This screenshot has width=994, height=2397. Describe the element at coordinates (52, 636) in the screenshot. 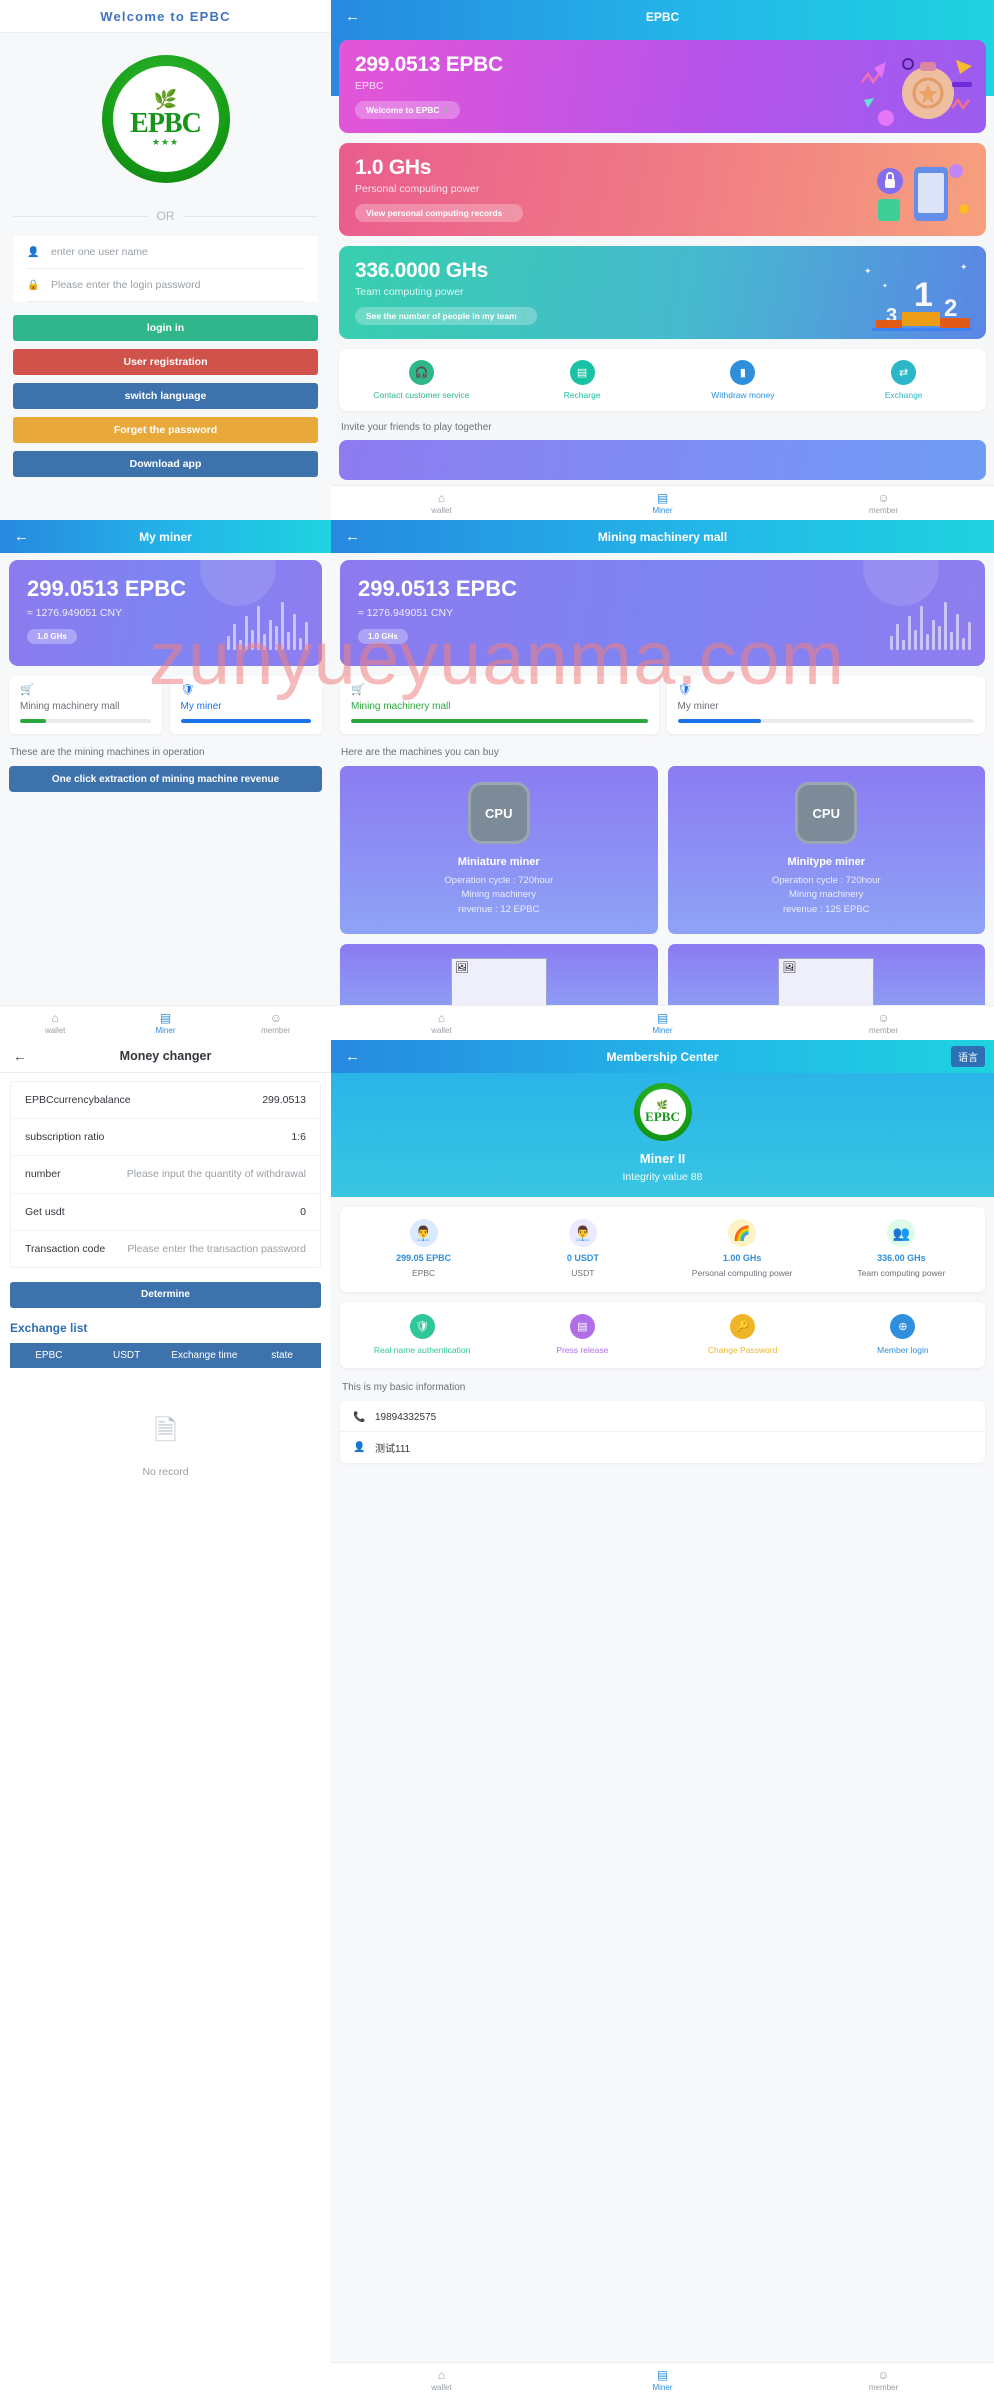

I see `ghs-badge: 1.0 GHs` at that location.